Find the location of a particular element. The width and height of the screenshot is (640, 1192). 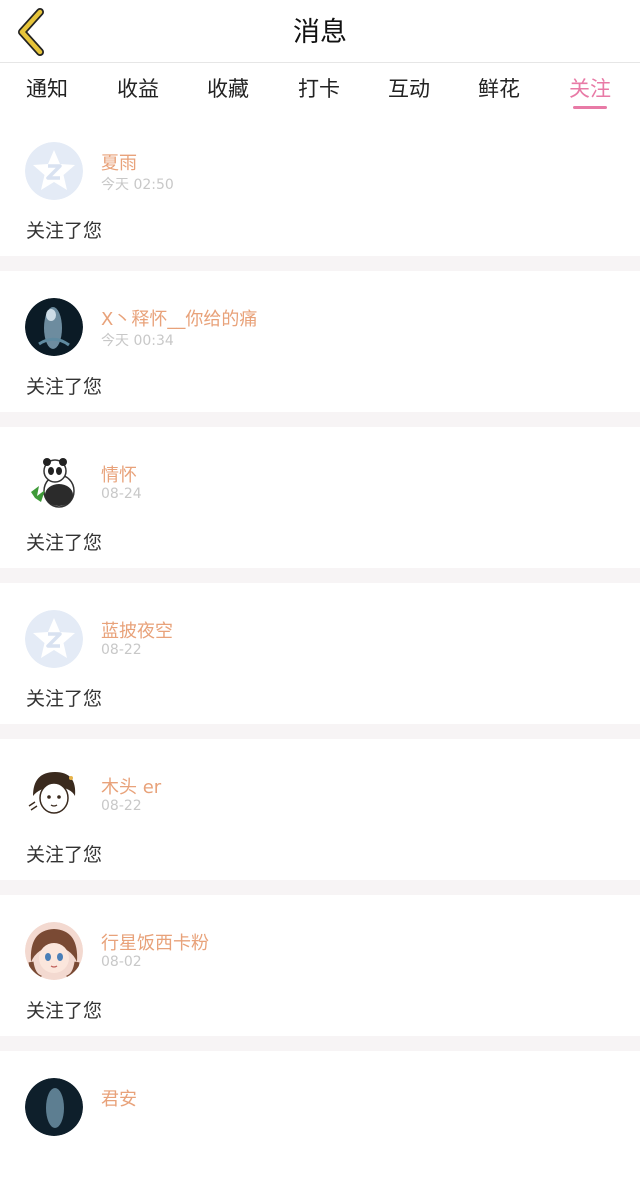

tab-earnings: 收益 is located at coordinates (138, 88).